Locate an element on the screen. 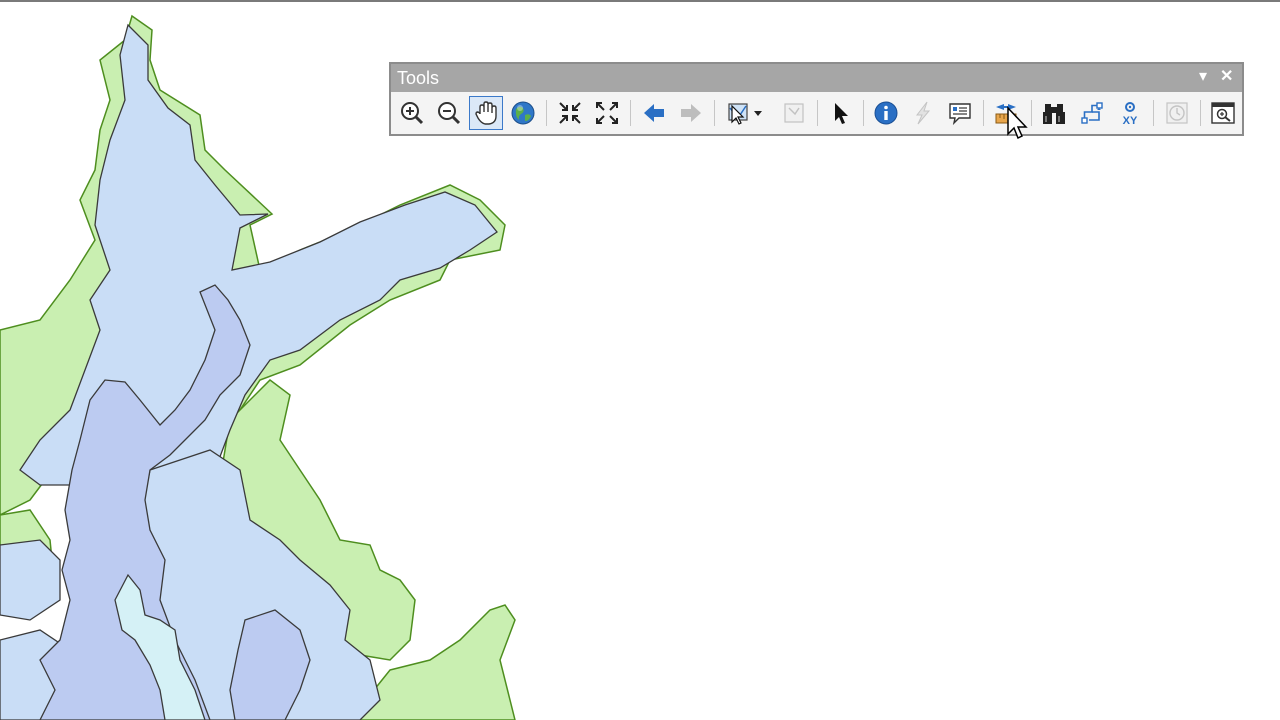  arrow-right-icon is located at coordinates (691, 113).